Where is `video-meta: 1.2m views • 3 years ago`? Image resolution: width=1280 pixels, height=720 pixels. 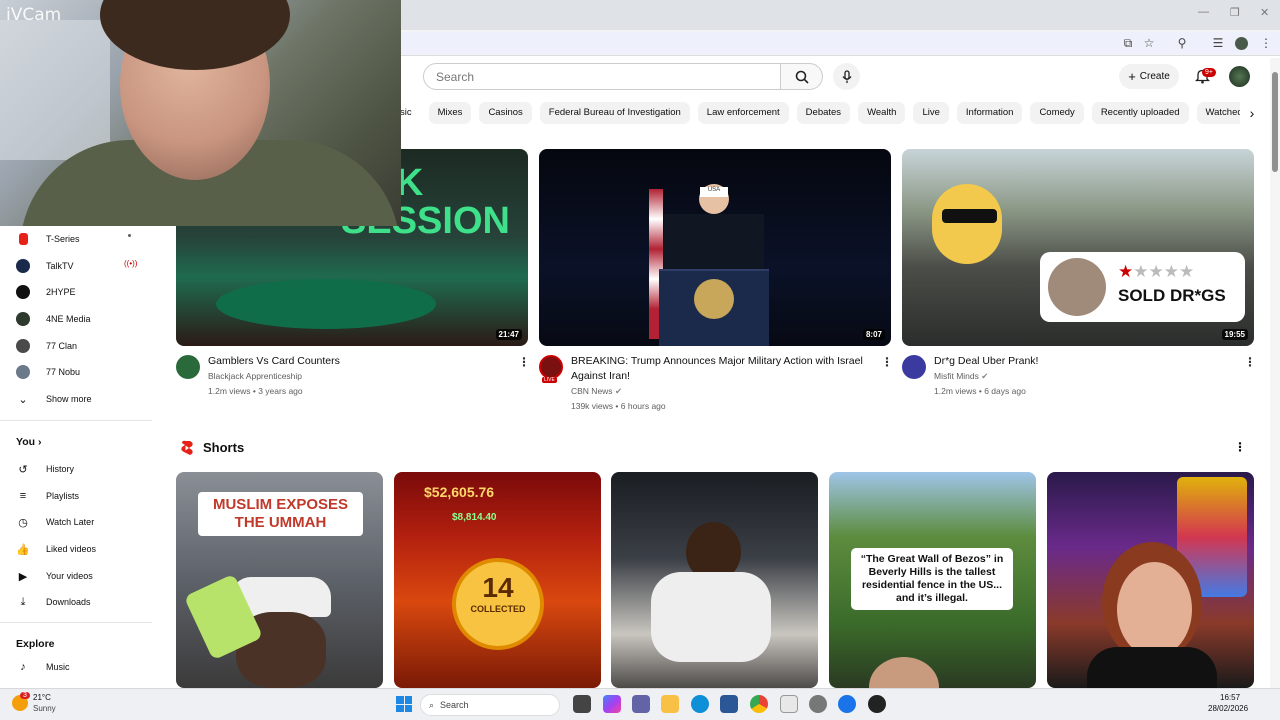
video-meta: 1.2m views • 3 years ago is located at coordinates (255, 391).